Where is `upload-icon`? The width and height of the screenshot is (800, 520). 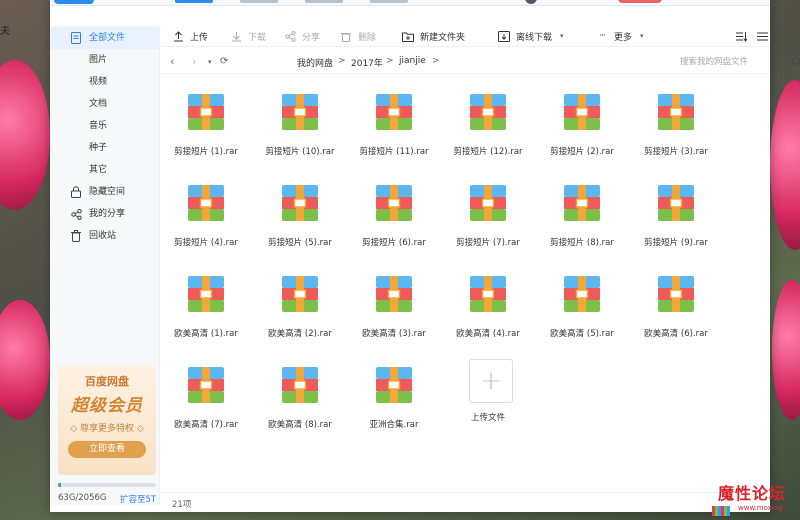 upload-icon is located at coordinates (178, 36).